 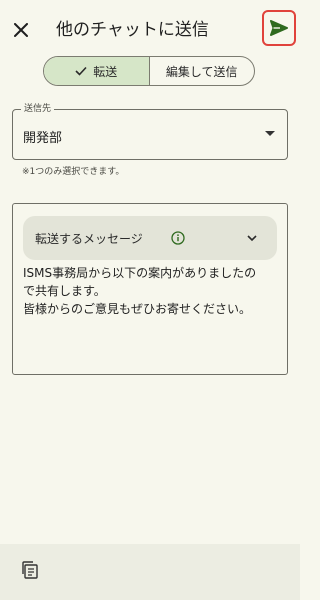 What do you see at coordinates (73, 172) in the screenshot?
I see `destination-helper-text: ※1つのみ選択できます。` at bounding box center [73, 172].